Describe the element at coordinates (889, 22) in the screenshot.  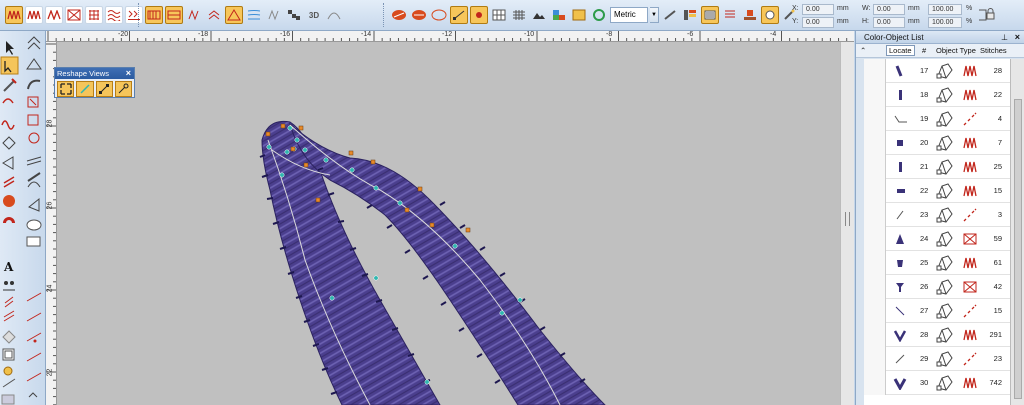
I see `height-field: 0.00` at that location.